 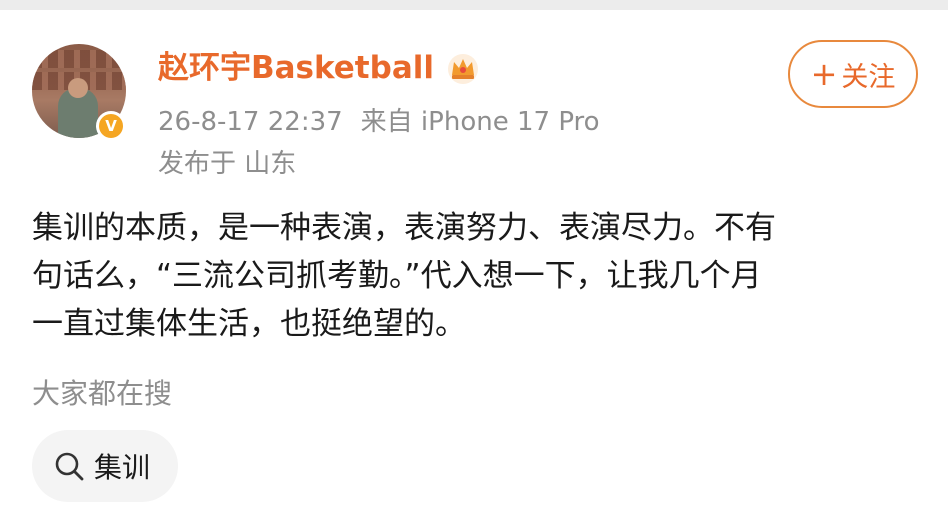 I want to click on follow-button-label: 关注, so click(x=868, y=77).